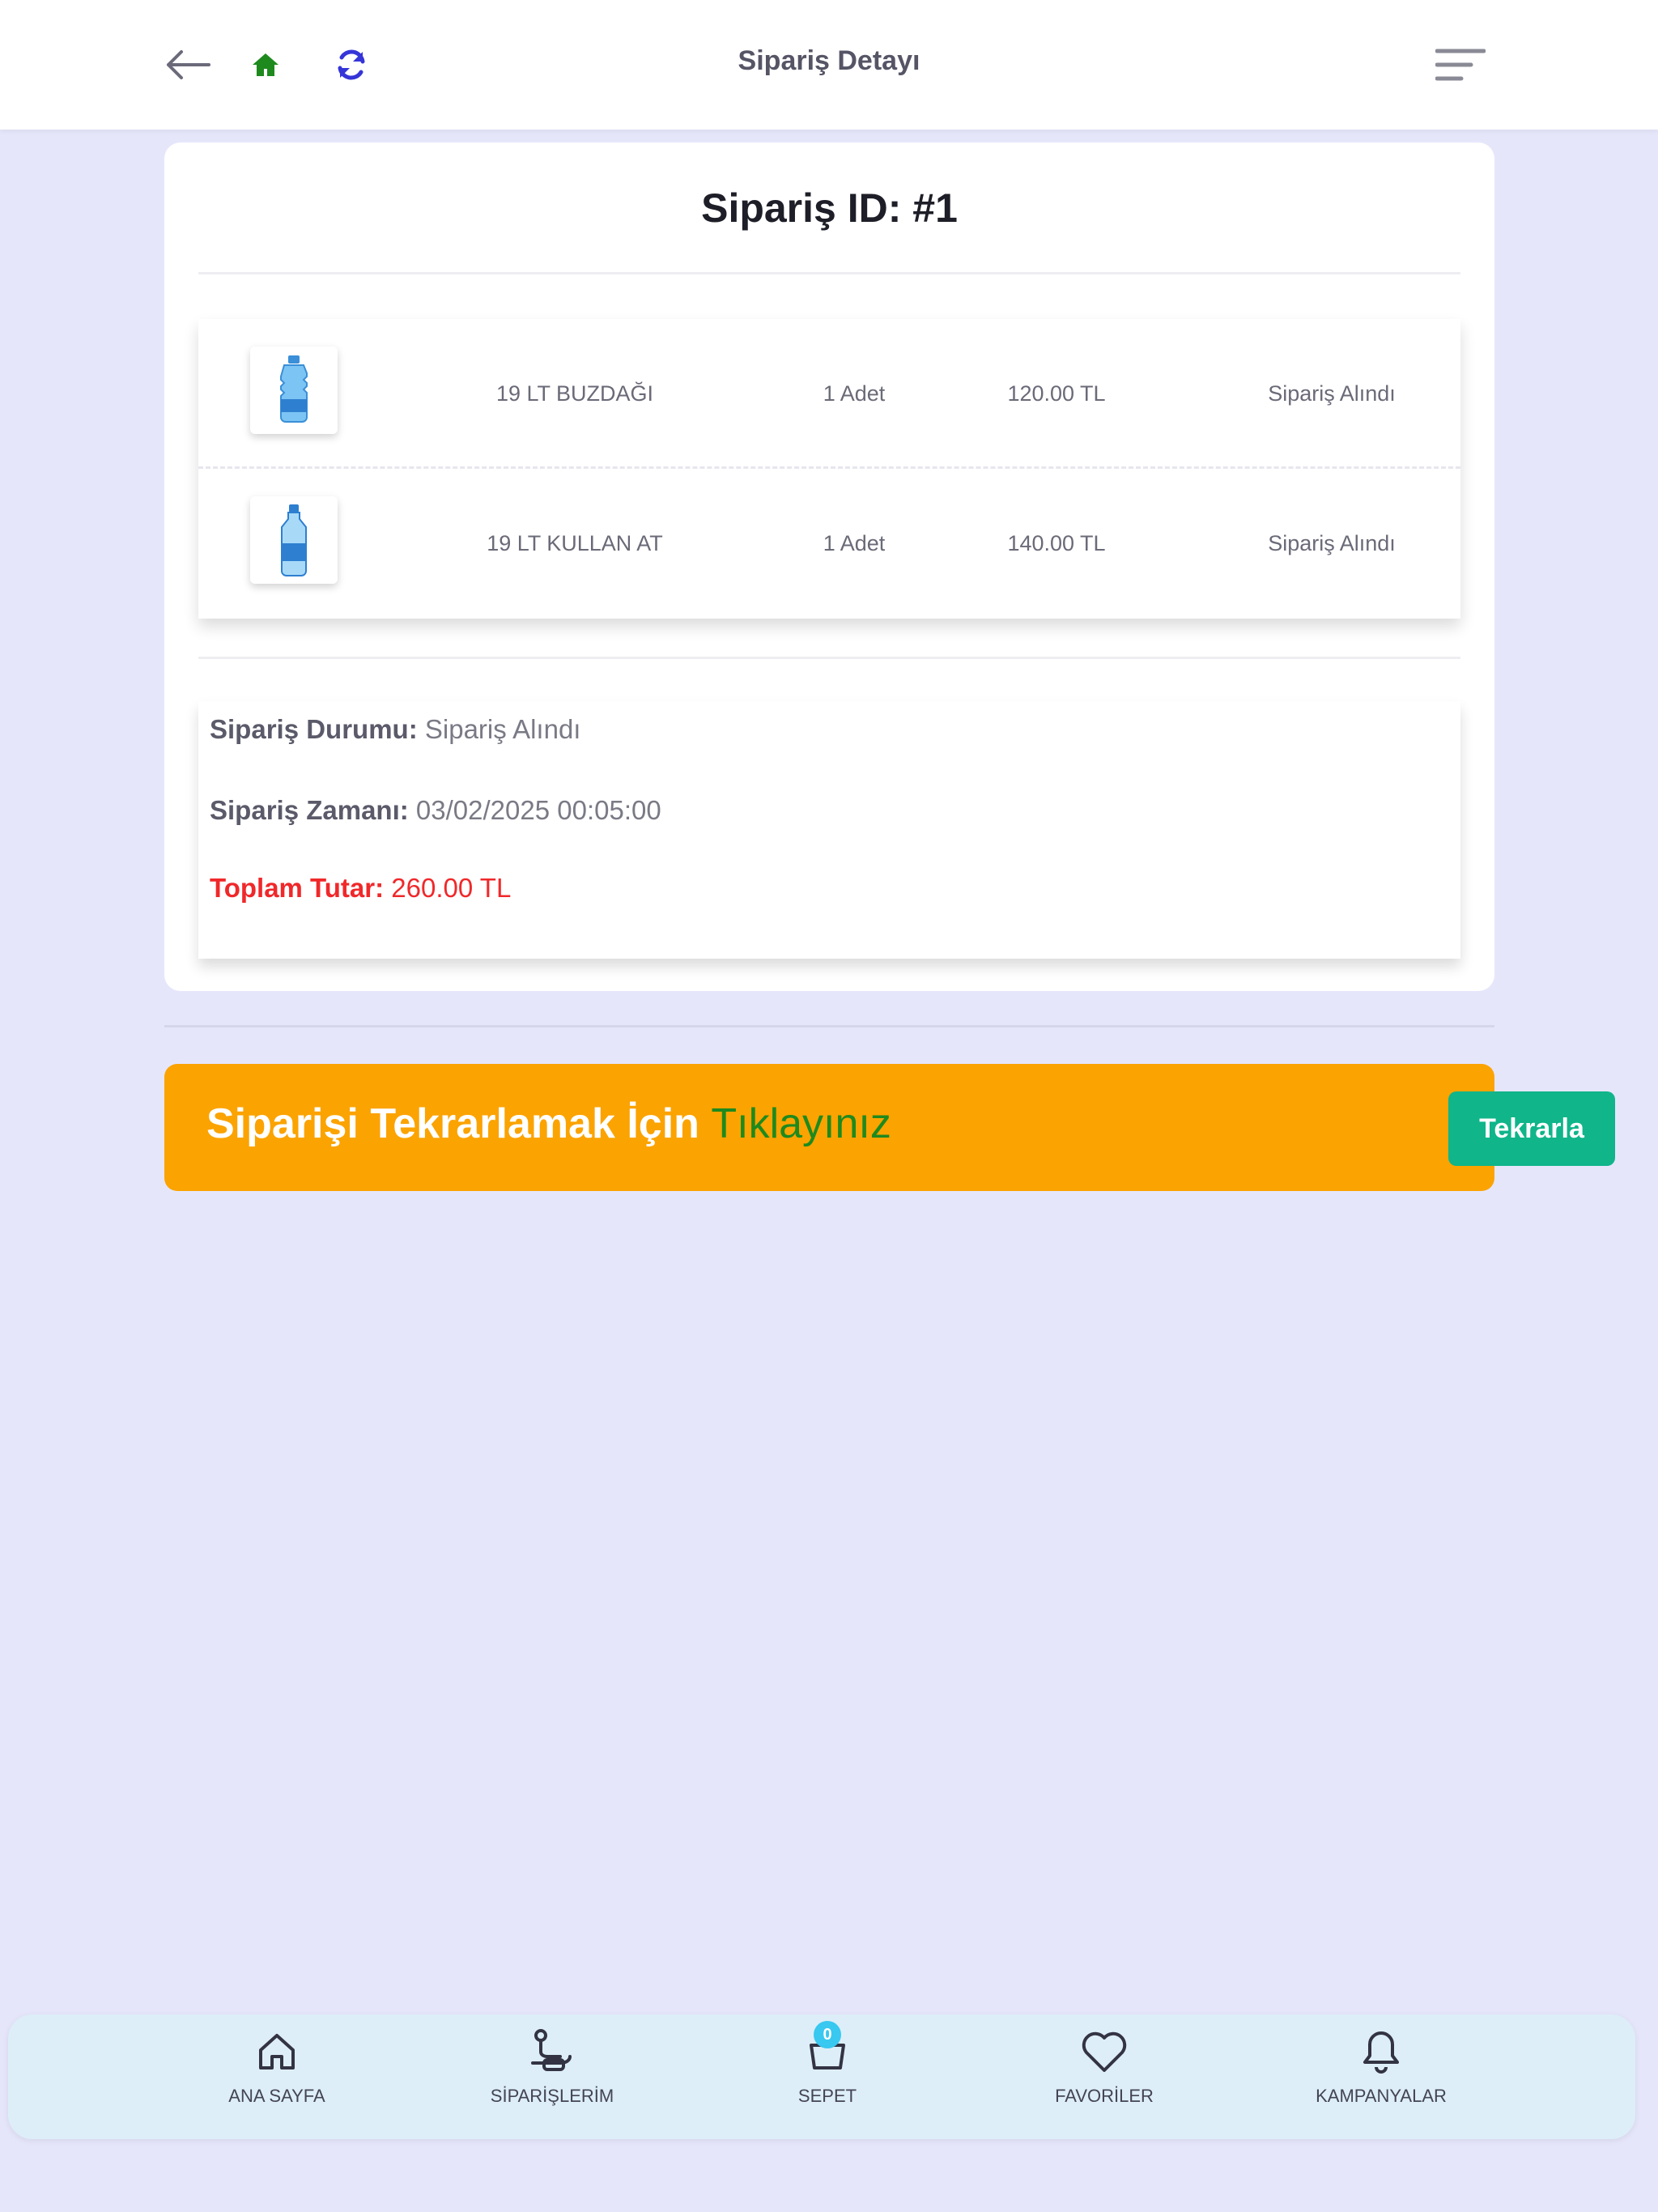 This screenshot has height=2212, width=1658. I want to click on repeat-order-text: Siparişi Tekrarlamak İçin Tıklayınız, so click(548, 1124).